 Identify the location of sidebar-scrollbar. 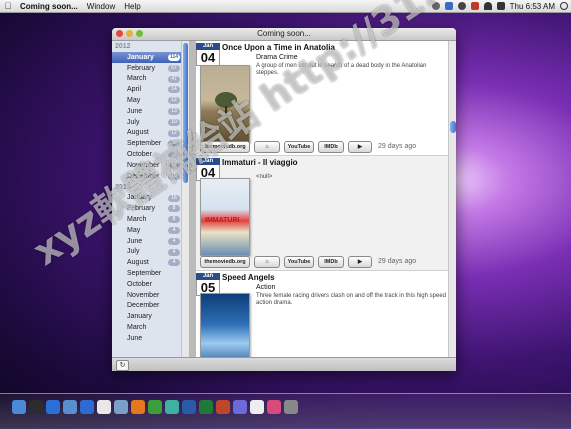
(185, 199).